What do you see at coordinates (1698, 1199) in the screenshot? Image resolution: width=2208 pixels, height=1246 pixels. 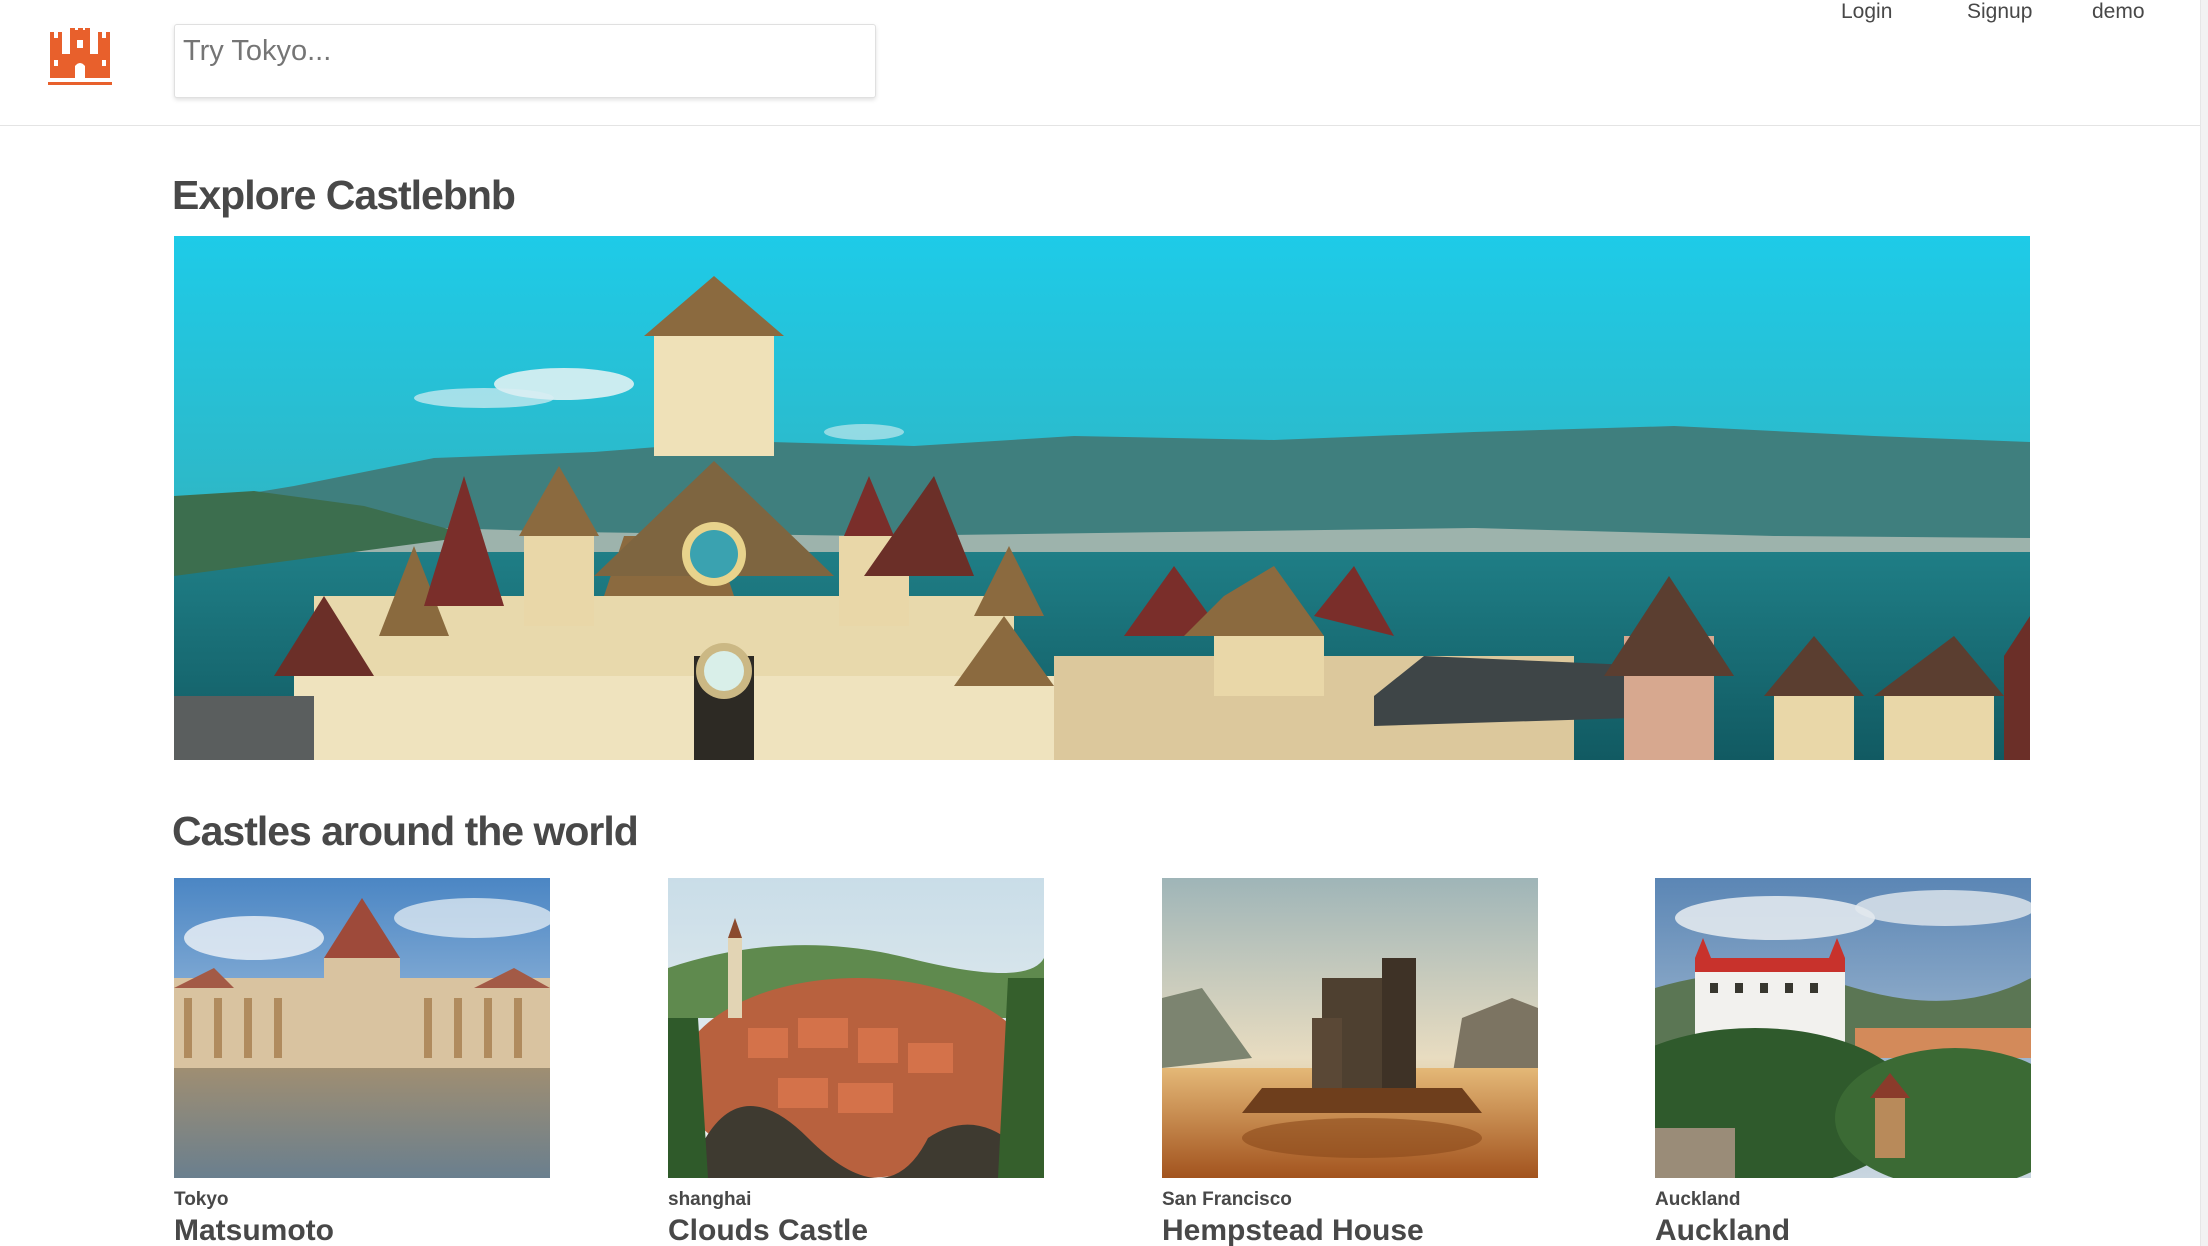 I see `listing-city: Auckland` at bounding box center [1698, 1199].